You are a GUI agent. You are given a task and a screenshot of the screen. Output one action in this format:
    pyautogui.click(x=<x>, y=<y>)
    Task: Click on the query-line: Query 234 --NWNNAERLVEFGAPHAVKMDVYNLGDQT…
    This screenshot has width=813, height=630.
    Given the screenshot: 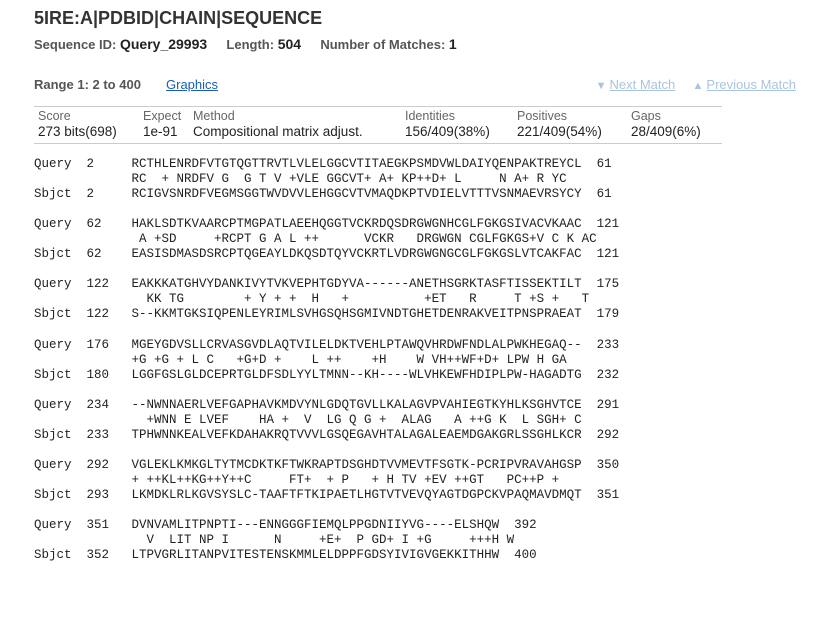 What is the action you would take?
    pyautogui.click(x=327, y=404)
    